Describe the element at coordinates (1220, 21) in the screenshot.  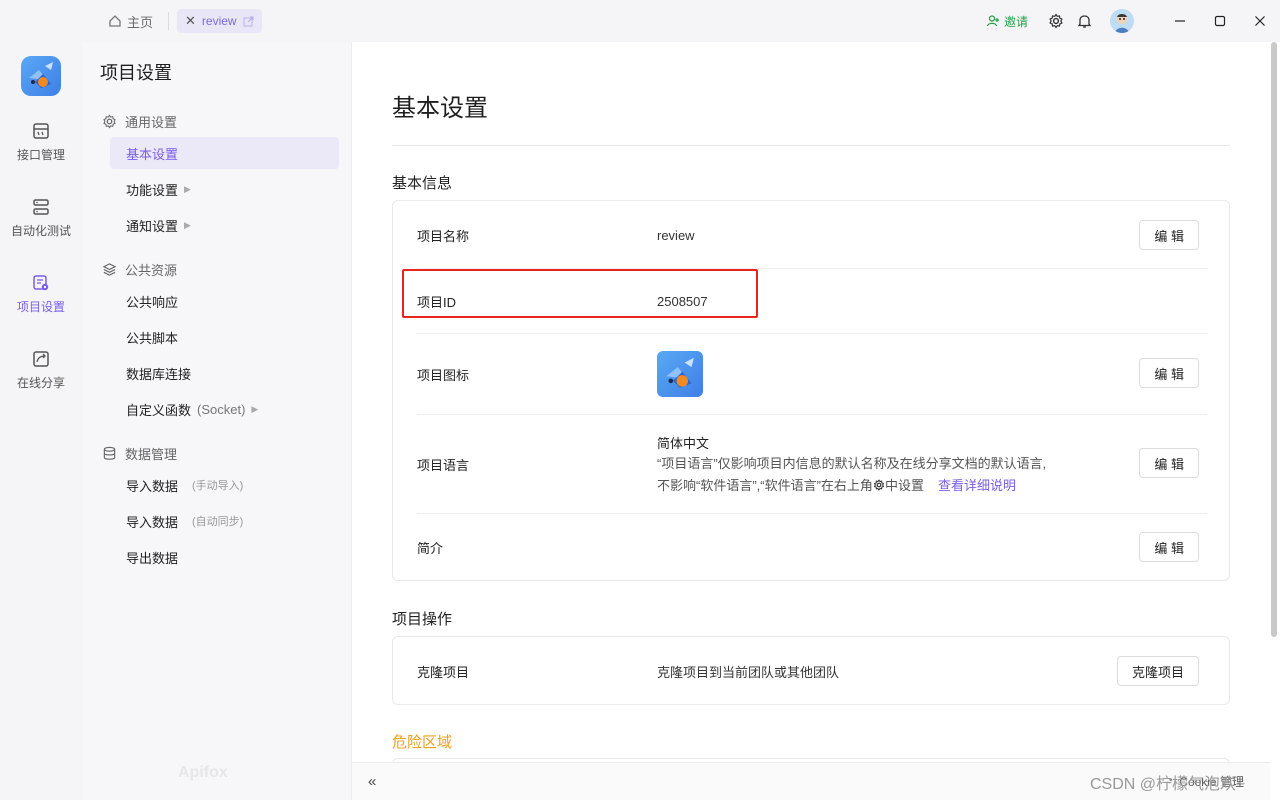
I see `maximize-button` at that location.